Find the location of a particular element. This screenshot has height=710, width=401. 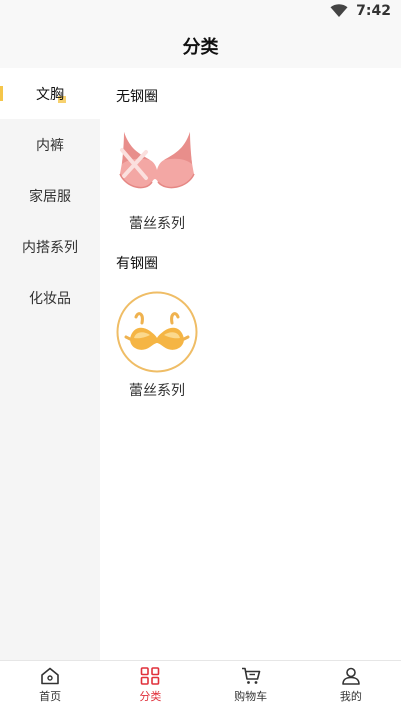

sidebar-item-label: 家居服 is located at coordinates (50, 196).